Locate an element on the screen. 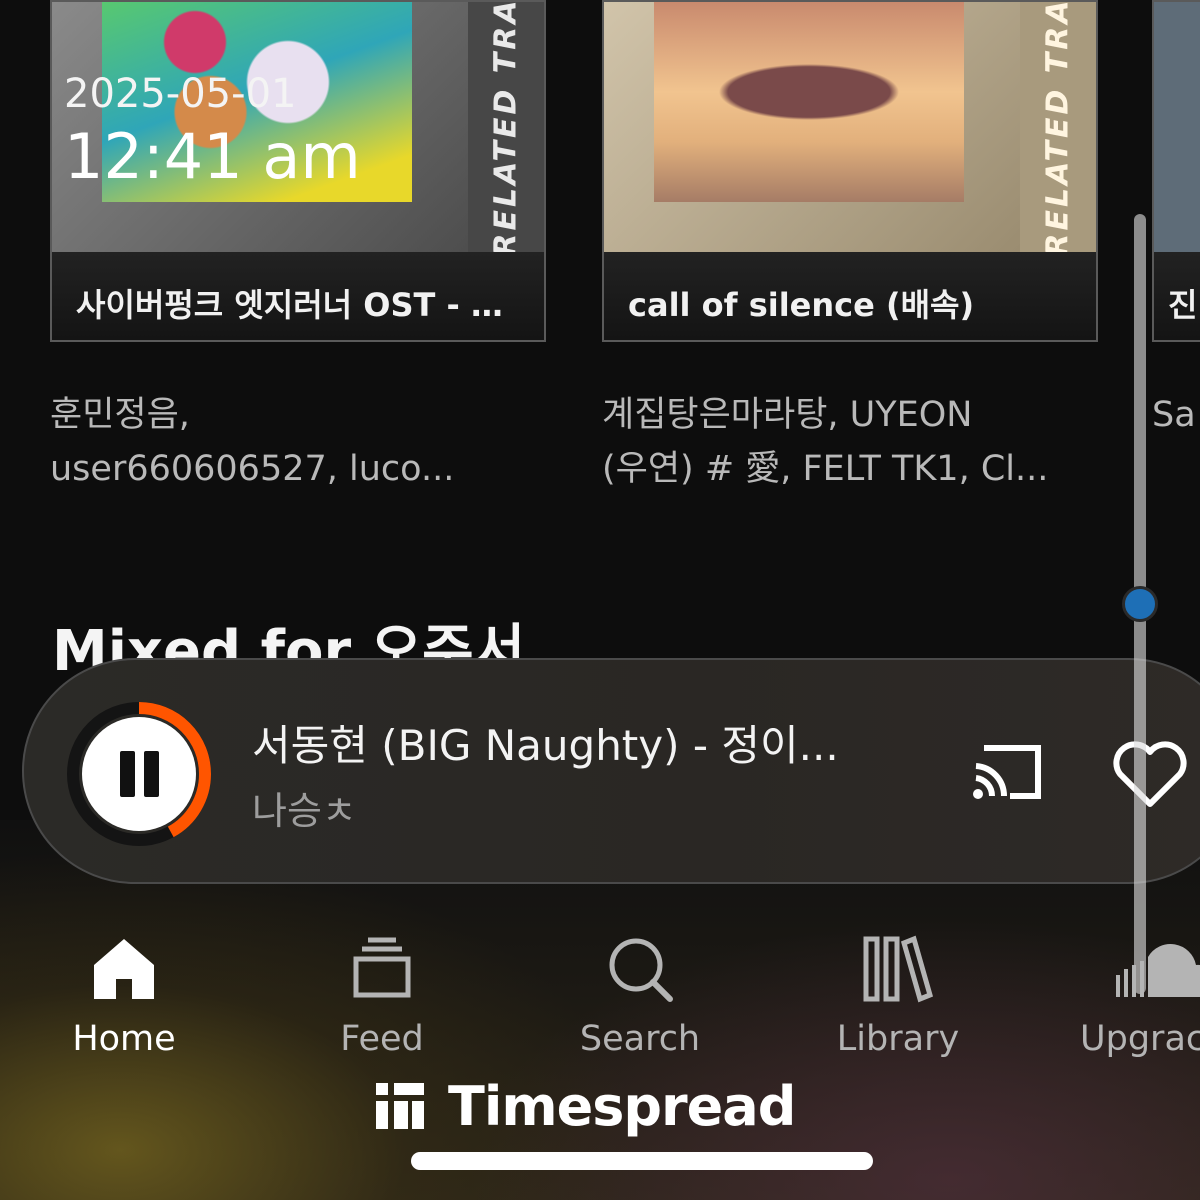  card-title-bar: 진 is located at coordinates (1177, 296).